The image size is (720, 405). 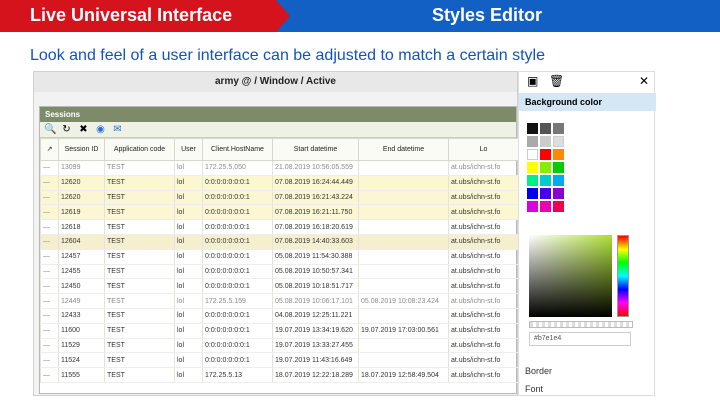 I want to click on row-marker: —, so click(x=49, y=360).